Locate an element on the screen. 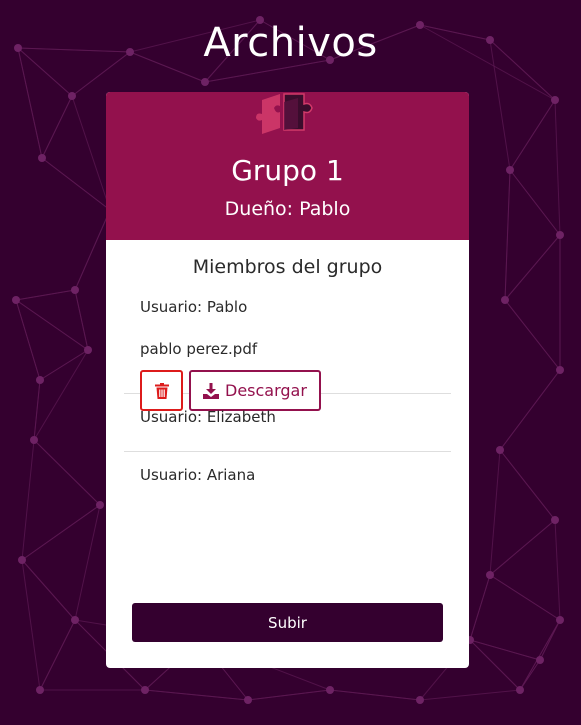 This screenshot has width=581, height=725. group-header: Grupo 1 Dueño: Pablo is located at coordinates (287, 166).